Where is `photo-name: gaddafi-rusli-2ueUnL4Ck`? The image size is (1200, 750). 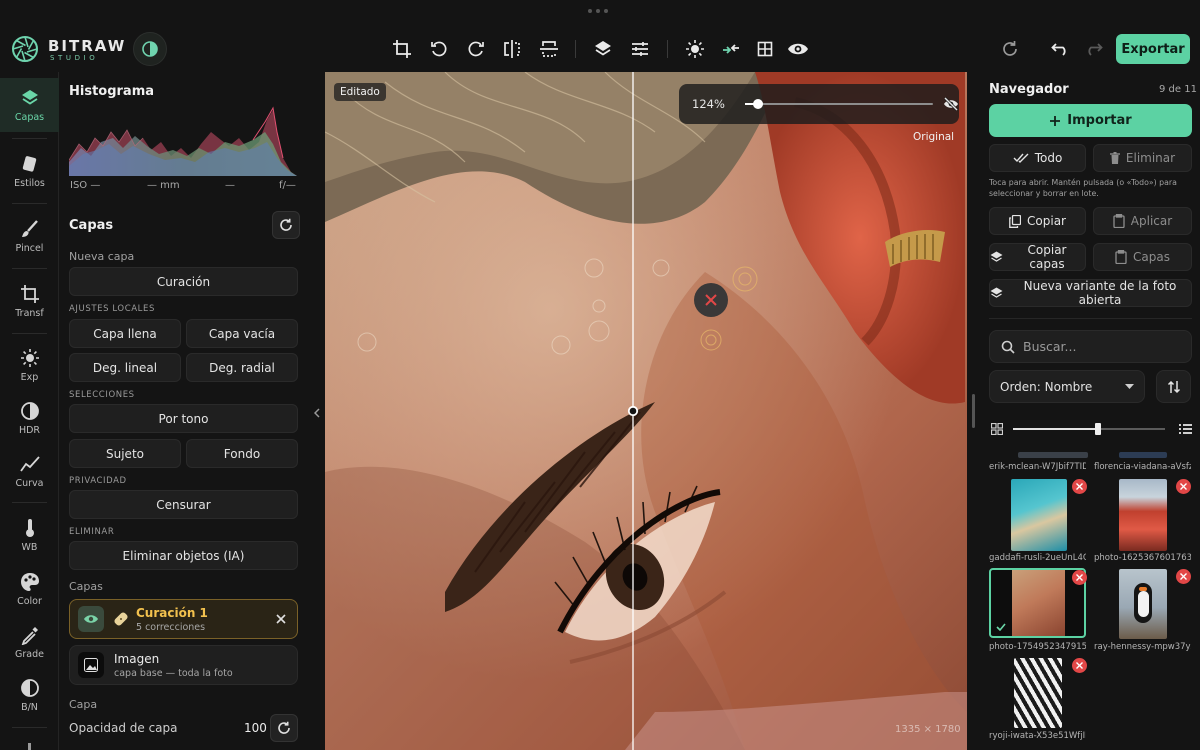 photo-name: gaddafi-rusli-2ueUnL4Ck is located at coordinates (1037, 558).